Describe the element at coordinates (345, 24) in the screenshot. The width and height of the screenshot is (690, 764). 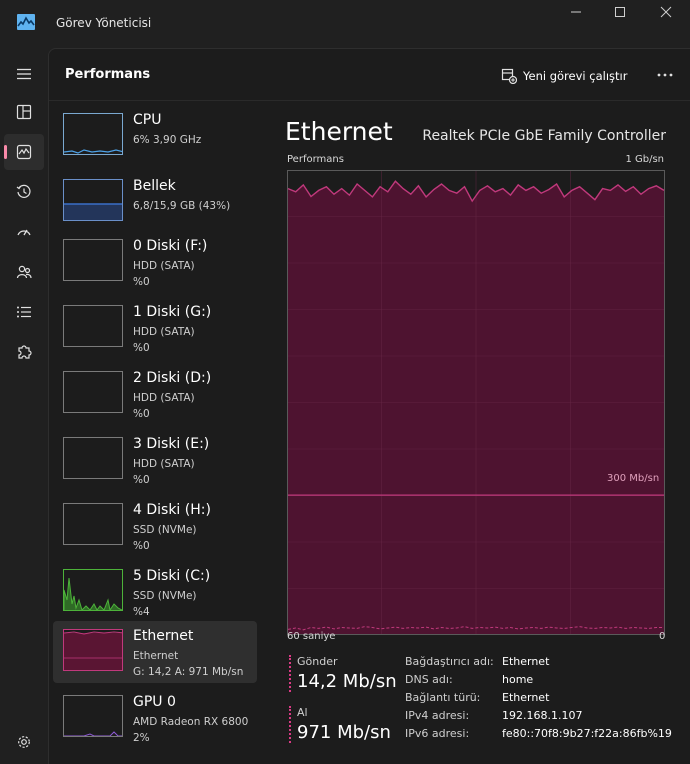
I see `title-bar: Görev Yöneticisi` at that location.